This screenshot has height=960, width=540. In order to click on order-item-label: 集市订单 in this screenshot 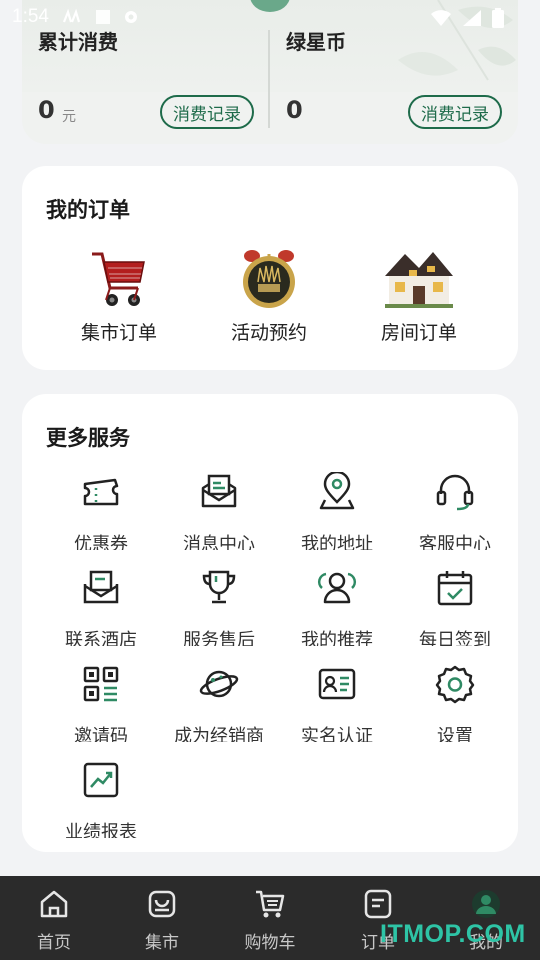, I will do `click(118, 333)`.